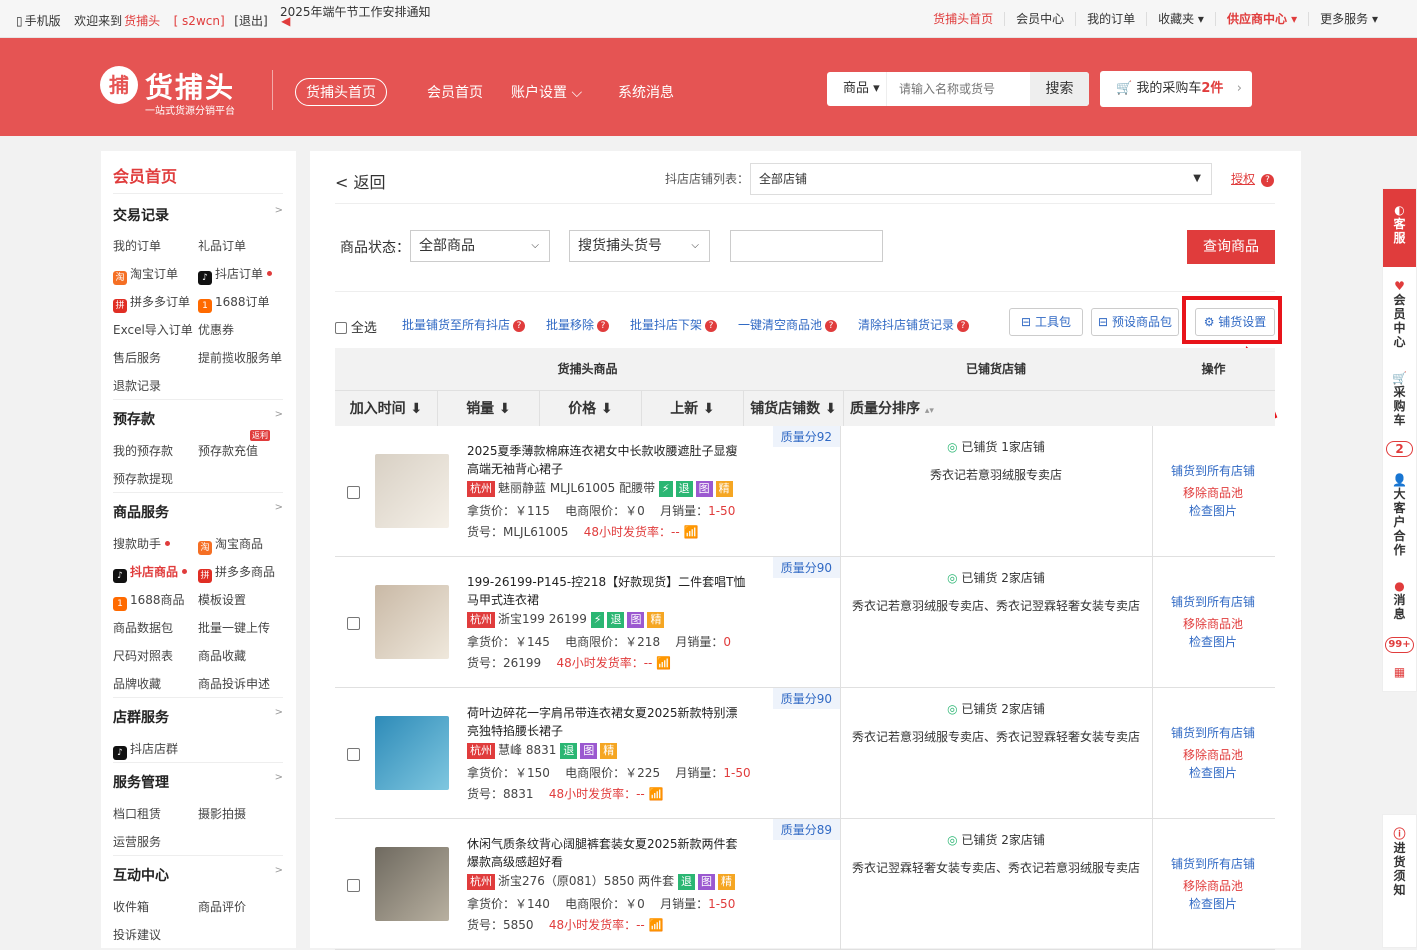 Image resolution: width=1417 pixels, height=950 pixels. Describe the element at coordinates (788, 324) in the screenshot. I see `clear-pool-link: 一键清空商品池?` at that location.